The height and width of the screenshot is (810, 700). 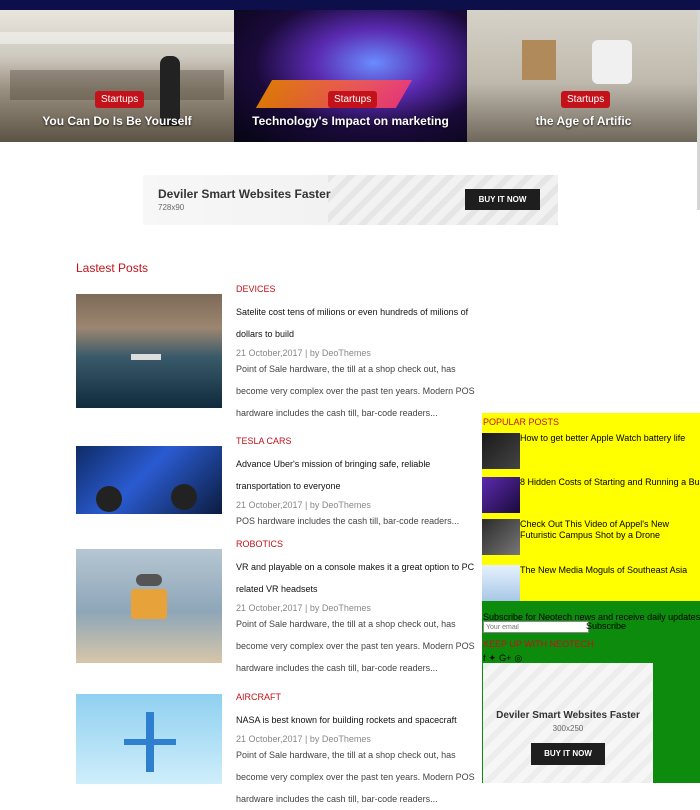 What do you see at coordinates (358, 441) in the screenshot?
I see `post-category: TESLA CARS` at bounding box center [358, 441].